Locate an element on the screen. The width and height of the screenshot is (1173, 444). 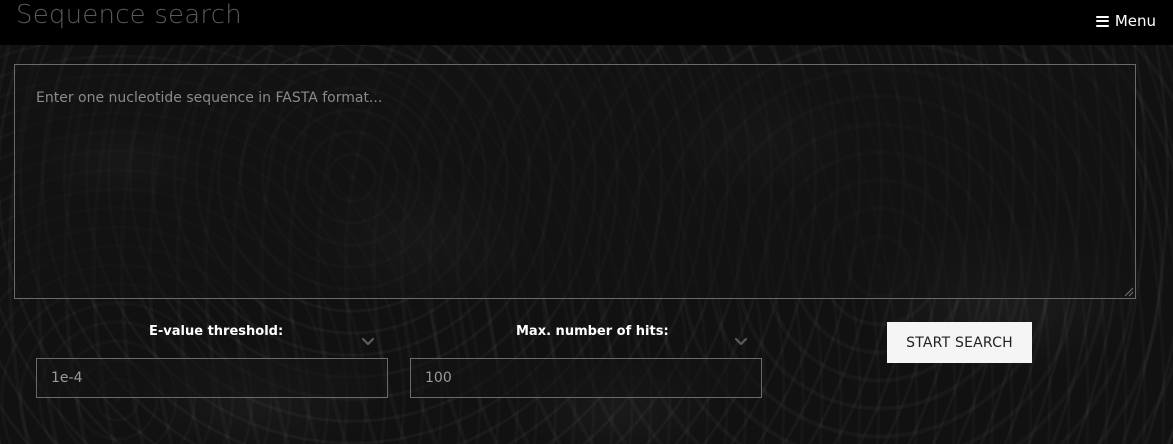
start-search-button: START SEARCH is located at coordinates (959, 342).